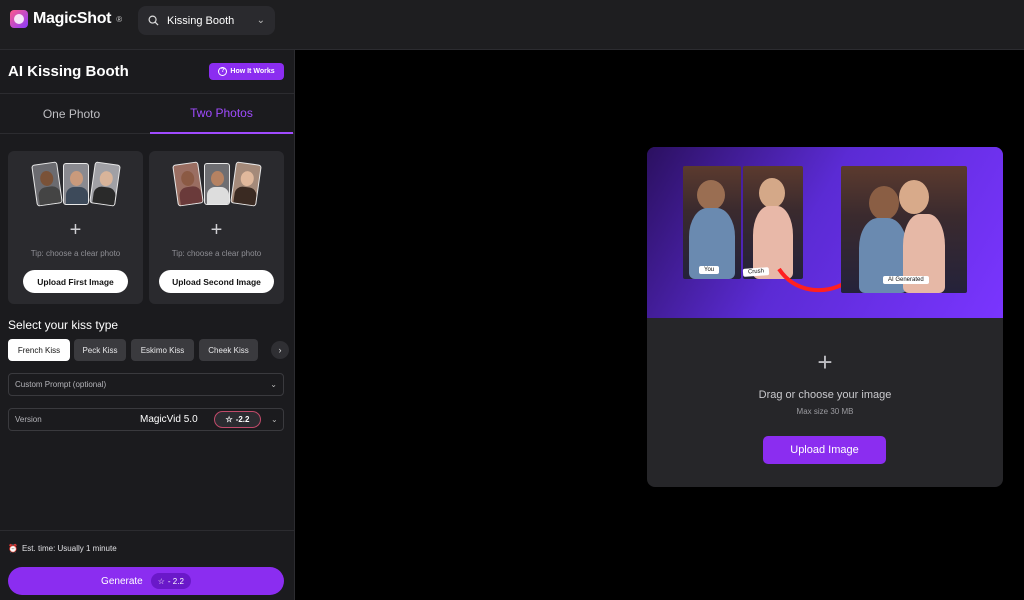 The image size is (1024, 600). What do you see at coordinates (280, 350) in the screenshot?
I see `chevron-right-icon: ›` at bounding box center [280, 350].